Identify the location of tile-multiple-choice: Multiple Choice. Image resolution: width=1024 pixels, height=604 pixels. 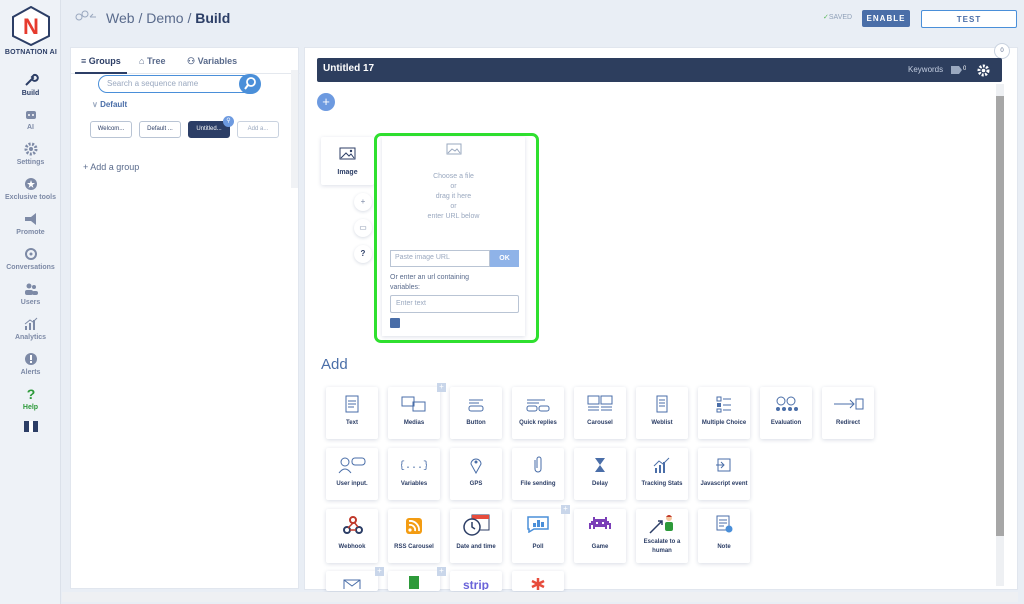
(724, 413).